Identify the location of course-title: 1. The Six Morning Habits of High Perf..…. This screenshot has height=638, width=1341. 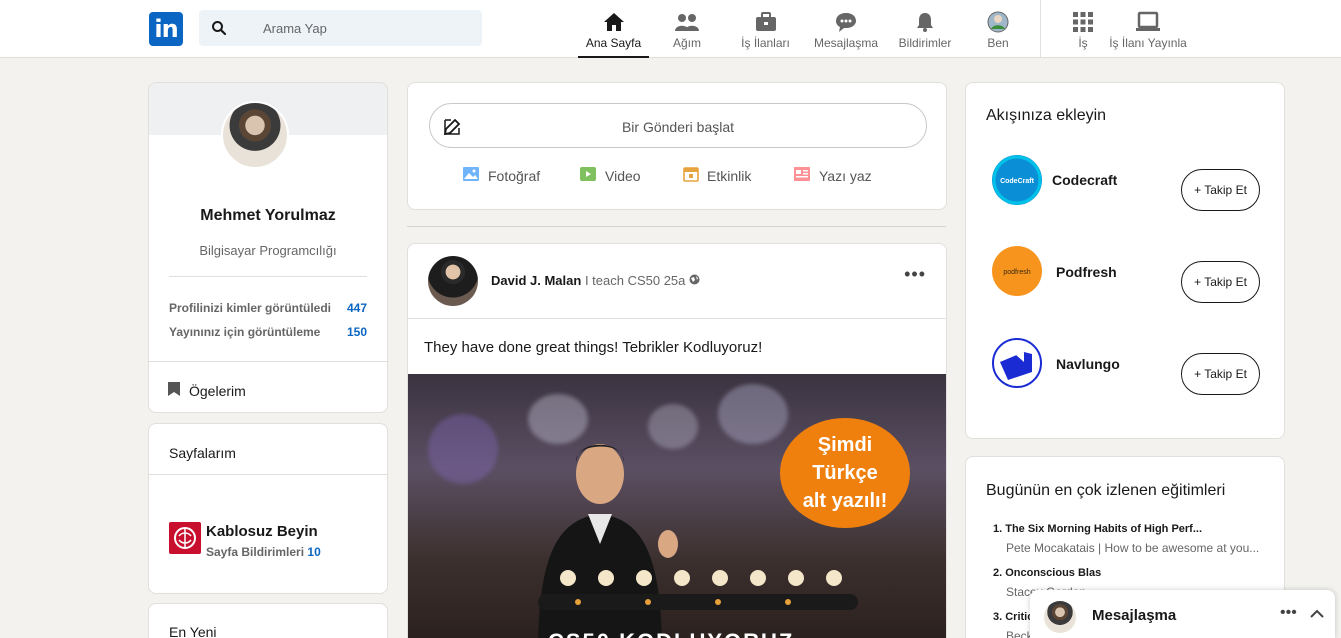
(1098, 529).